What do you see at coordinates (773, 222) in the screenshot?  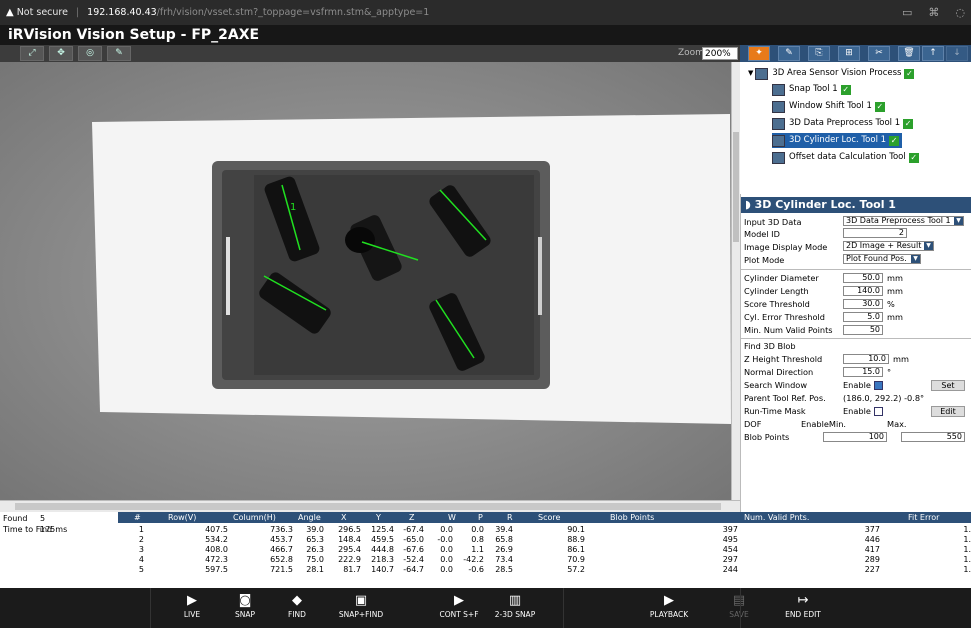 I see `input-3d-data-label: Input 3D Data` at bounding box center [773, 222].